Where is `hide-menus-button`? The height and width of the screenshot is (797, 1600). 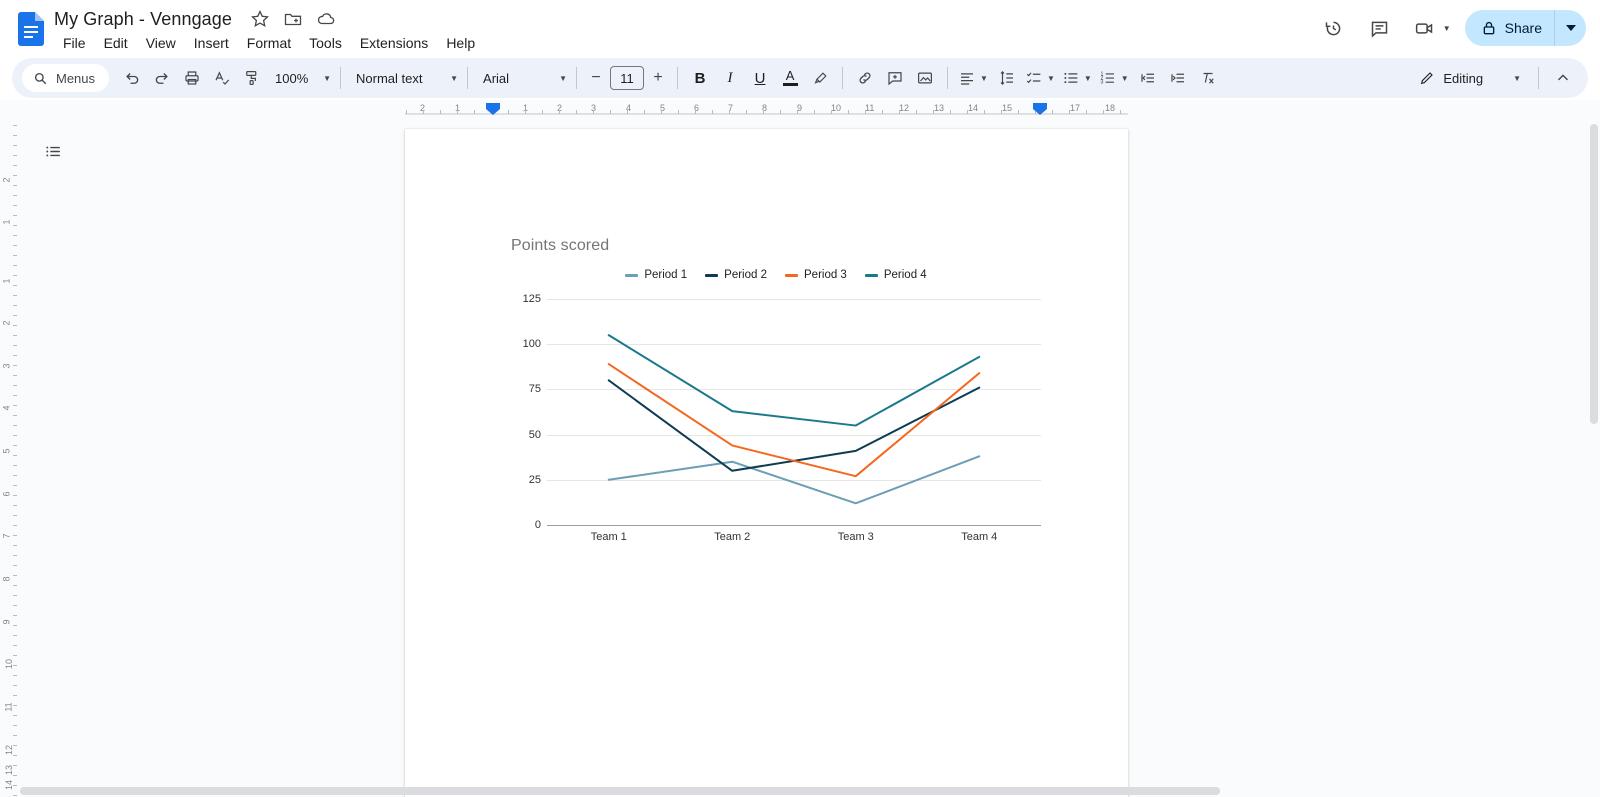
hide-menus-button is located at coordinates (1563, 78).